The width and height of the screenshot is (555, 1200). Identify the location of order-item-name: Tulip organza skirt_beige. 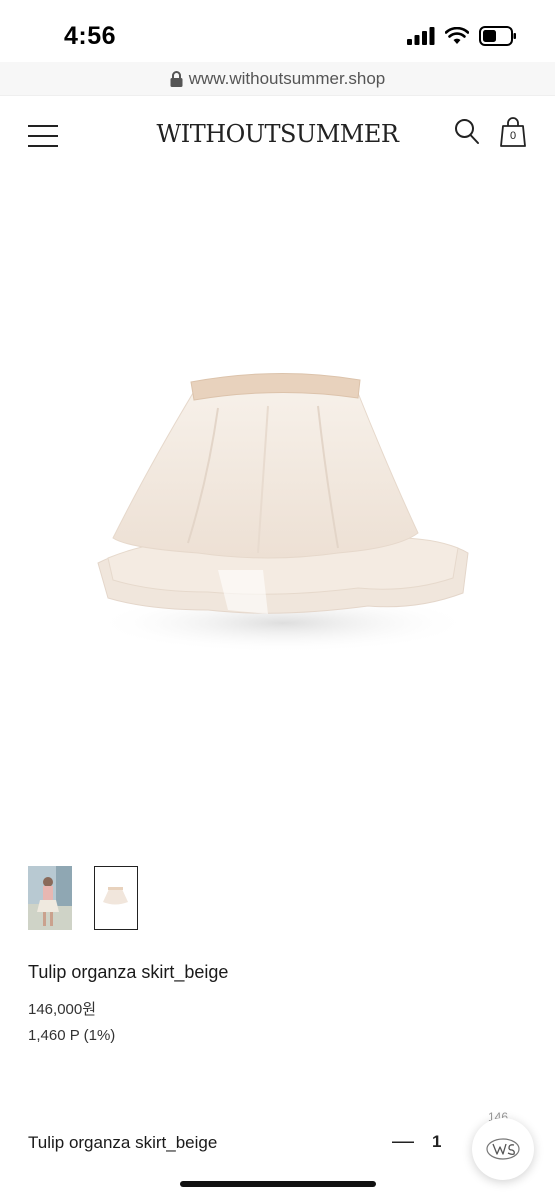
(123, 1142).